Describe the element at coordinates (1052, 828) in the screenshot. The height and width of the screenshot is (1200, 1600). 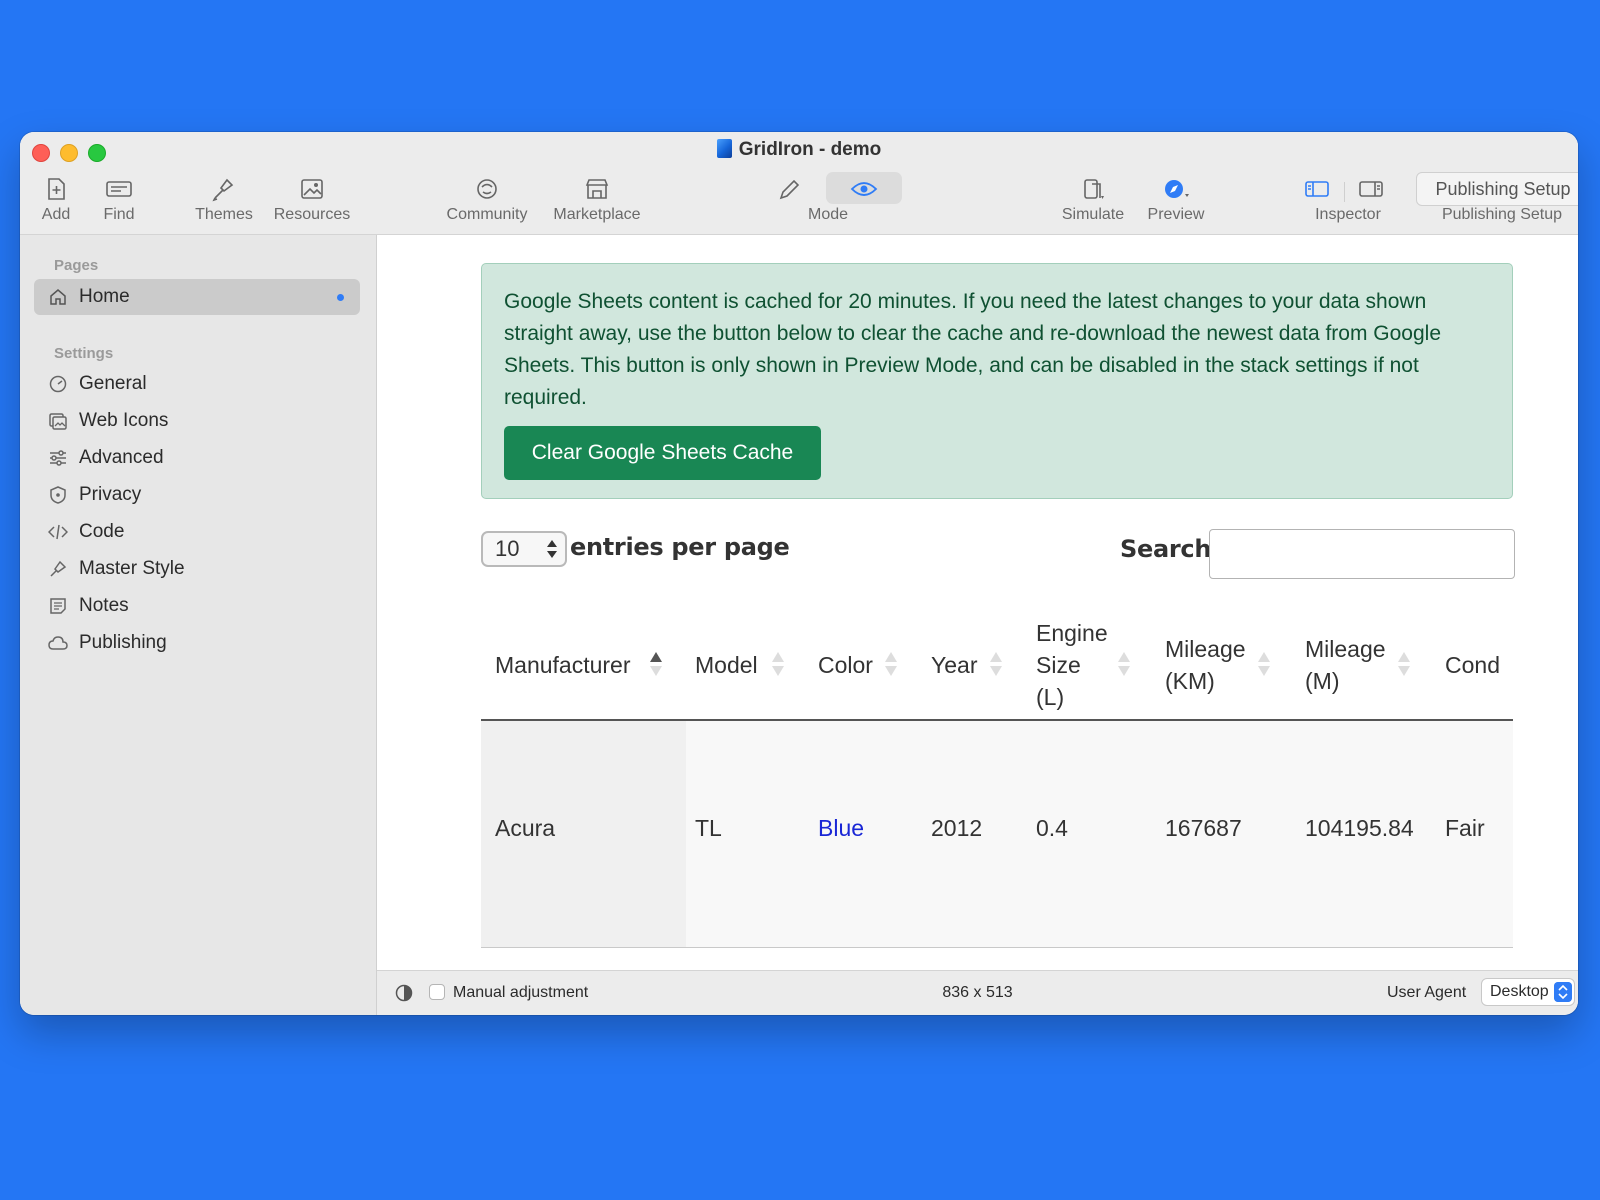
I see `cell-engine-size: 0.4` at that location.